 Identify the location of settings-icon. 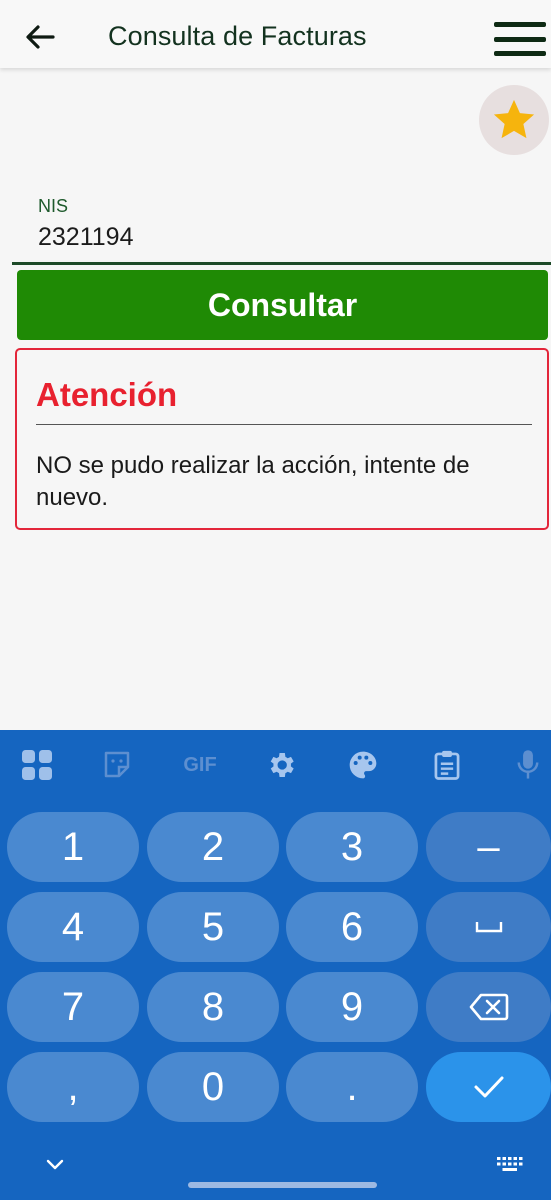
(281, 765).